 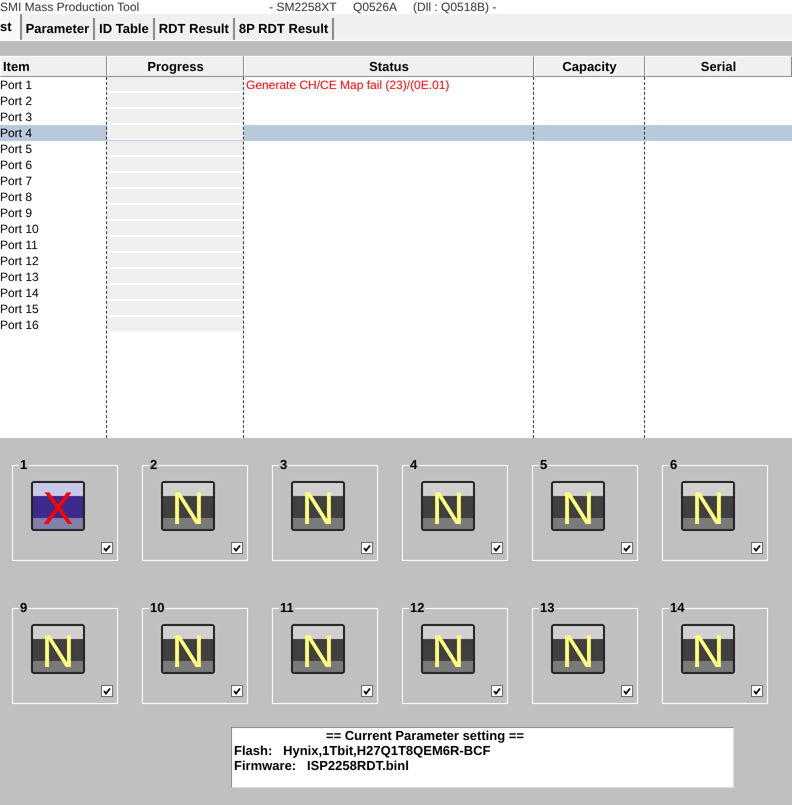 I want to click on table-cell-text: Port 15, so click(x=20, y=309).